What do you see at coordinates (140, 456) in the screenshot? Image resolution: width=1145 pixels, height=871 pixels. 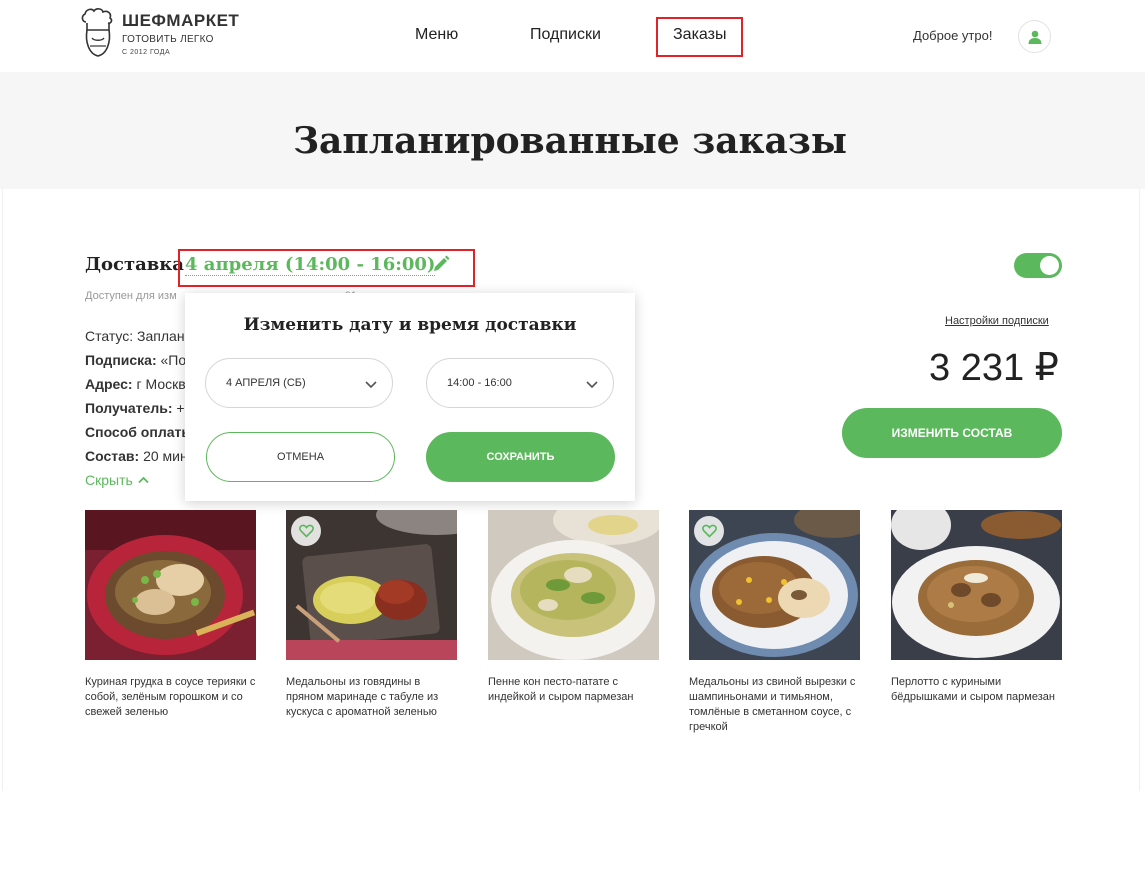 I see `order-composition: Состав: 20 мину` at bounding box center [140, 456].